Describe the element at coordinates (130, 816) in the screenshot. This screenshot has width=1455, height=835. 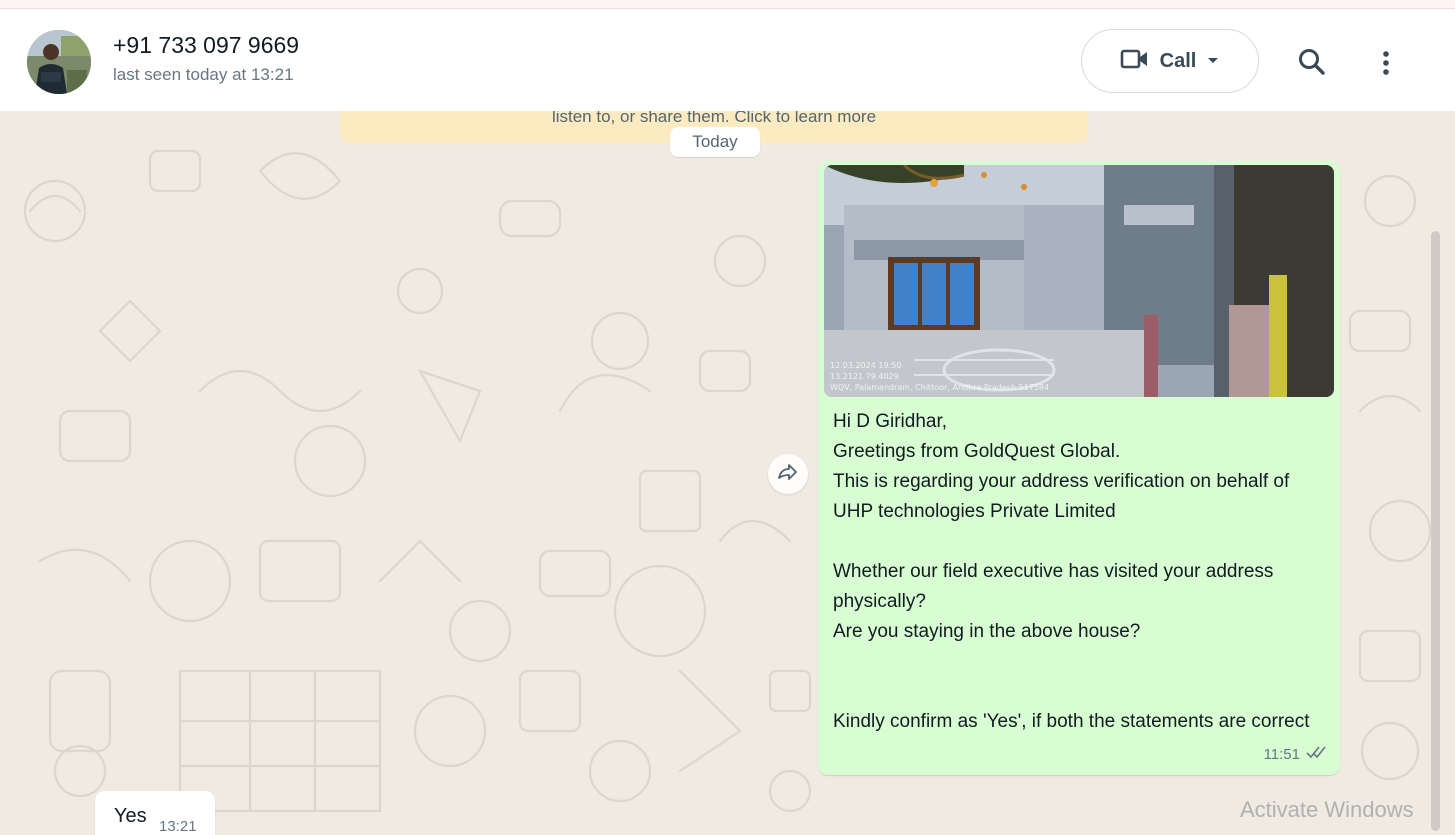
I see `incoming-message-text: Yes` at that location.